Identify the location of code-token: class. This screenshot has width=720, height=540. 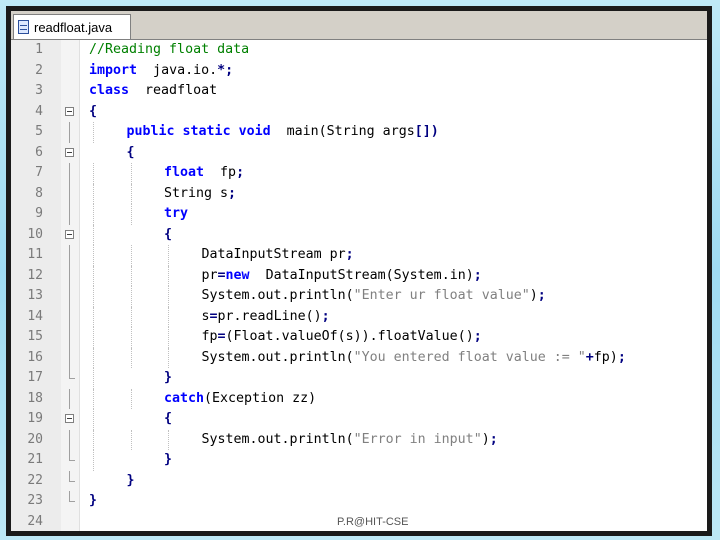
(109, 90).